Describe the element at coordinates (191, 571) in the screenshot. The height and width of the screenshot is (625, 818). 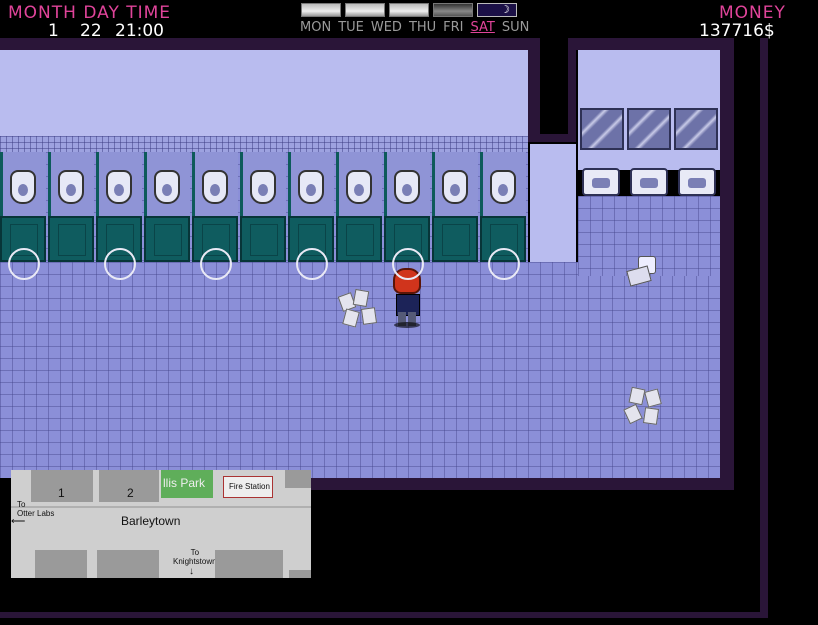
I see `minimap-arrow-down-icon: ↓` at that location.